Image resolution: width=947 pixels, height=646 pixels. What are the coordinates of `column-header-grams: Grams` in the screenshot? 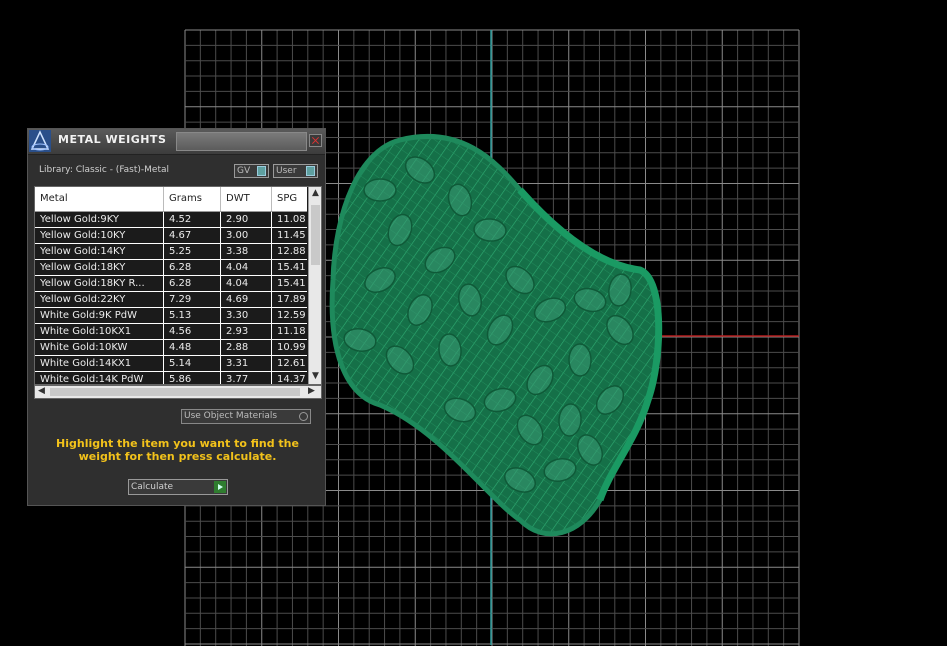 It's located at (185, 198).